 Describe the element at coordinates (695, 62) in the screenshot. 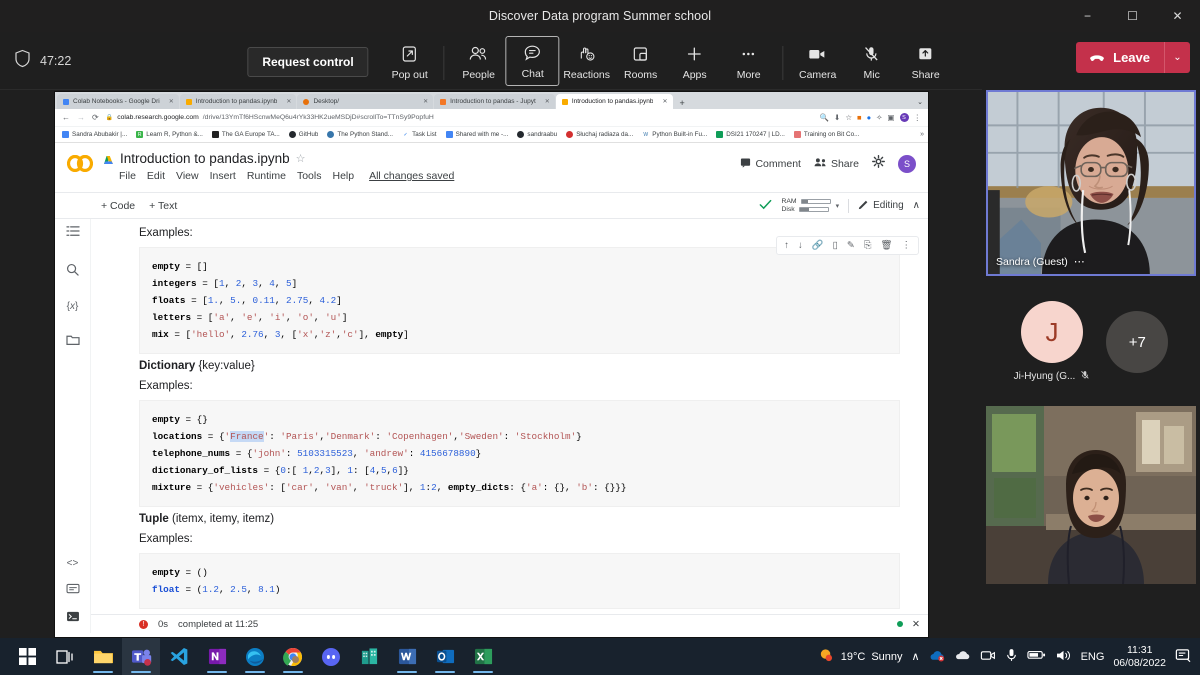

I see `apps-button: Apps` at that location.